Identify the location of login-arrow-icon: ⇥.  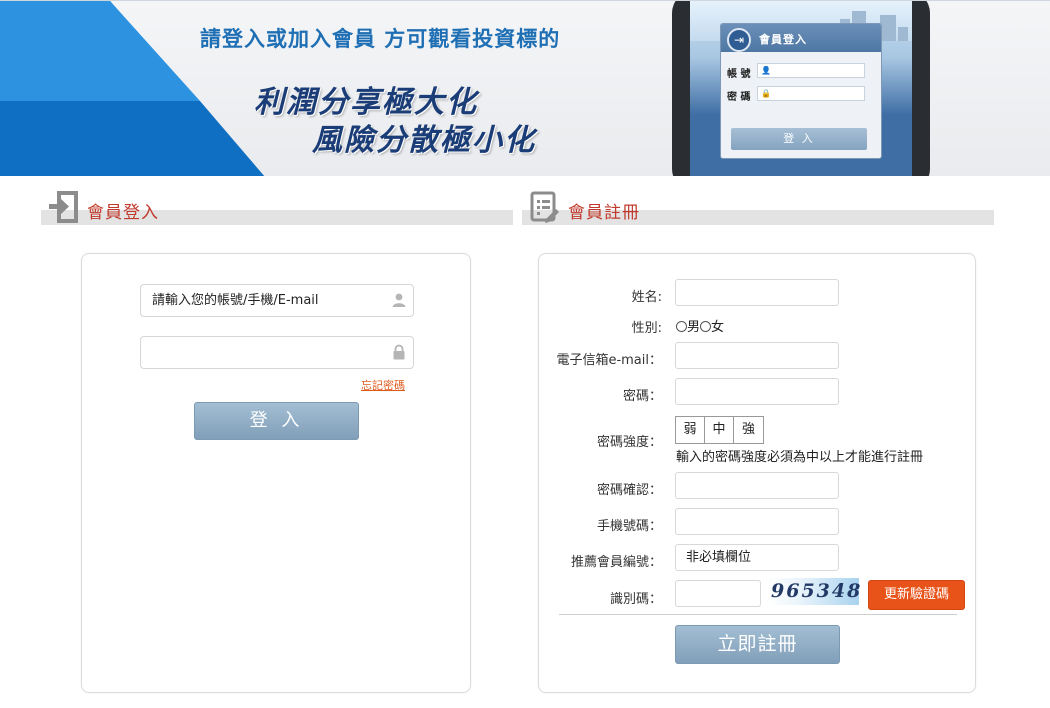
(739, 40).